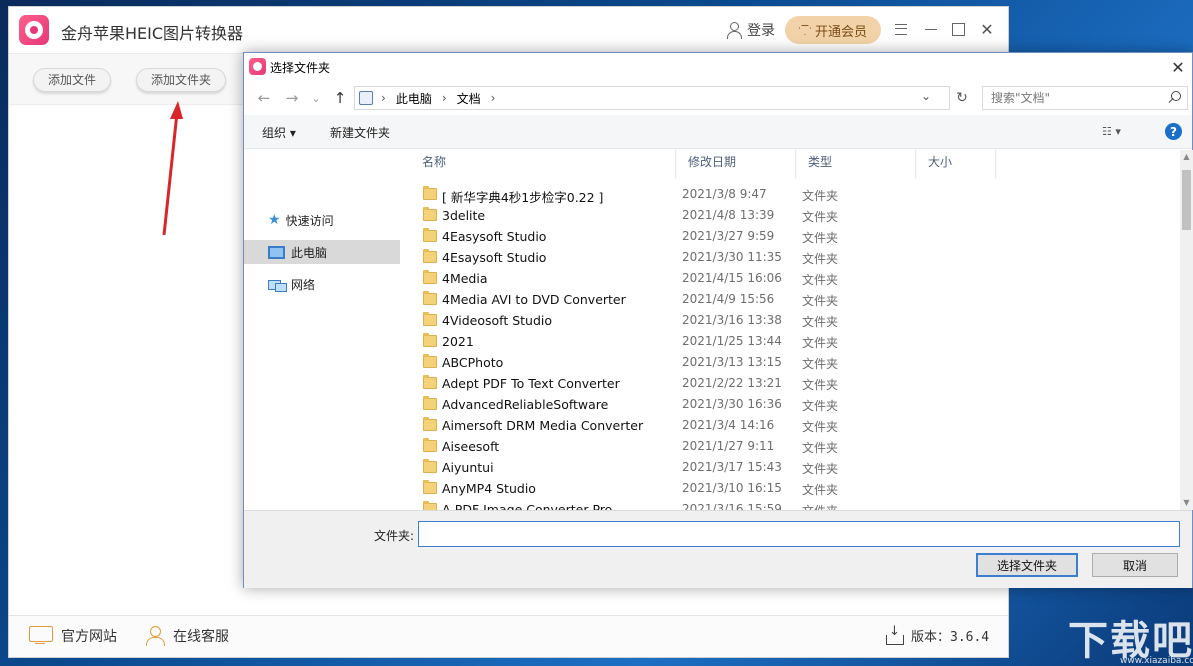 The image size is (1193, 666). I want to click on file-name: ABCPhoto, so click(472, 362).